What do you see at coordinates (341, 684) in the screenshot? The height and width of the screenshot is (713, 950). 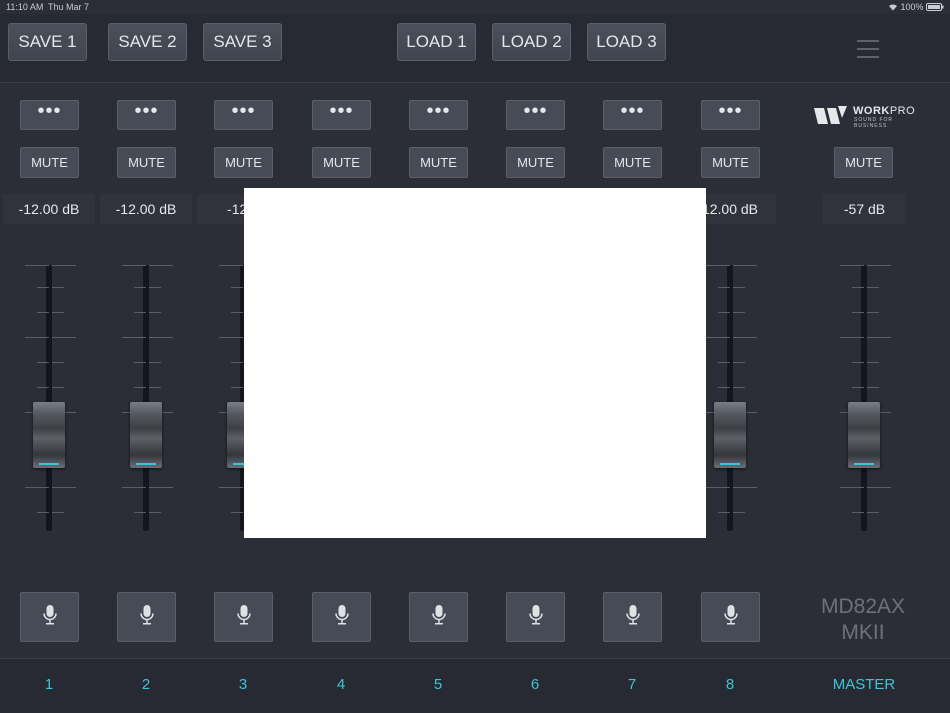 I see `channel-number-label: 4` at bounding box center [341, 684].